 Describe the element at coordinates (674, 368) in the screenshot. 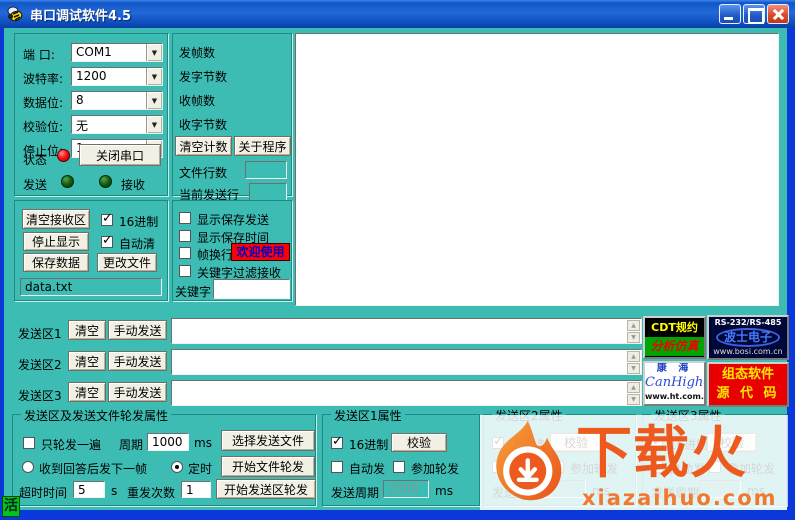

I see `ad-canhigher-line1: 康 海` at that location.